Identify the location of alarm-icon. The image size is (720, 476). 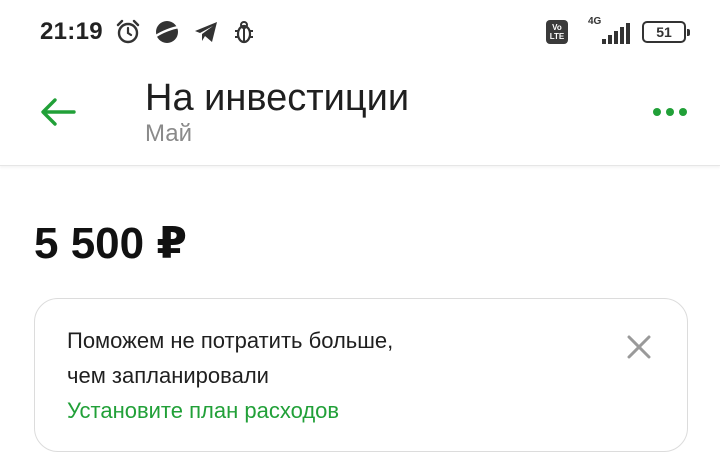
(128, 32).